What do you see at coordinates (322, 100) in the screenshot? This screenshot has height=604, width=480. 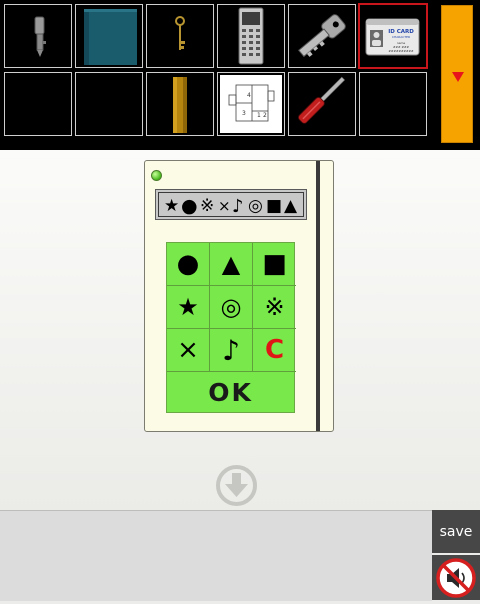 I see `screwdriver-icon` at bounding box center [322, 100].